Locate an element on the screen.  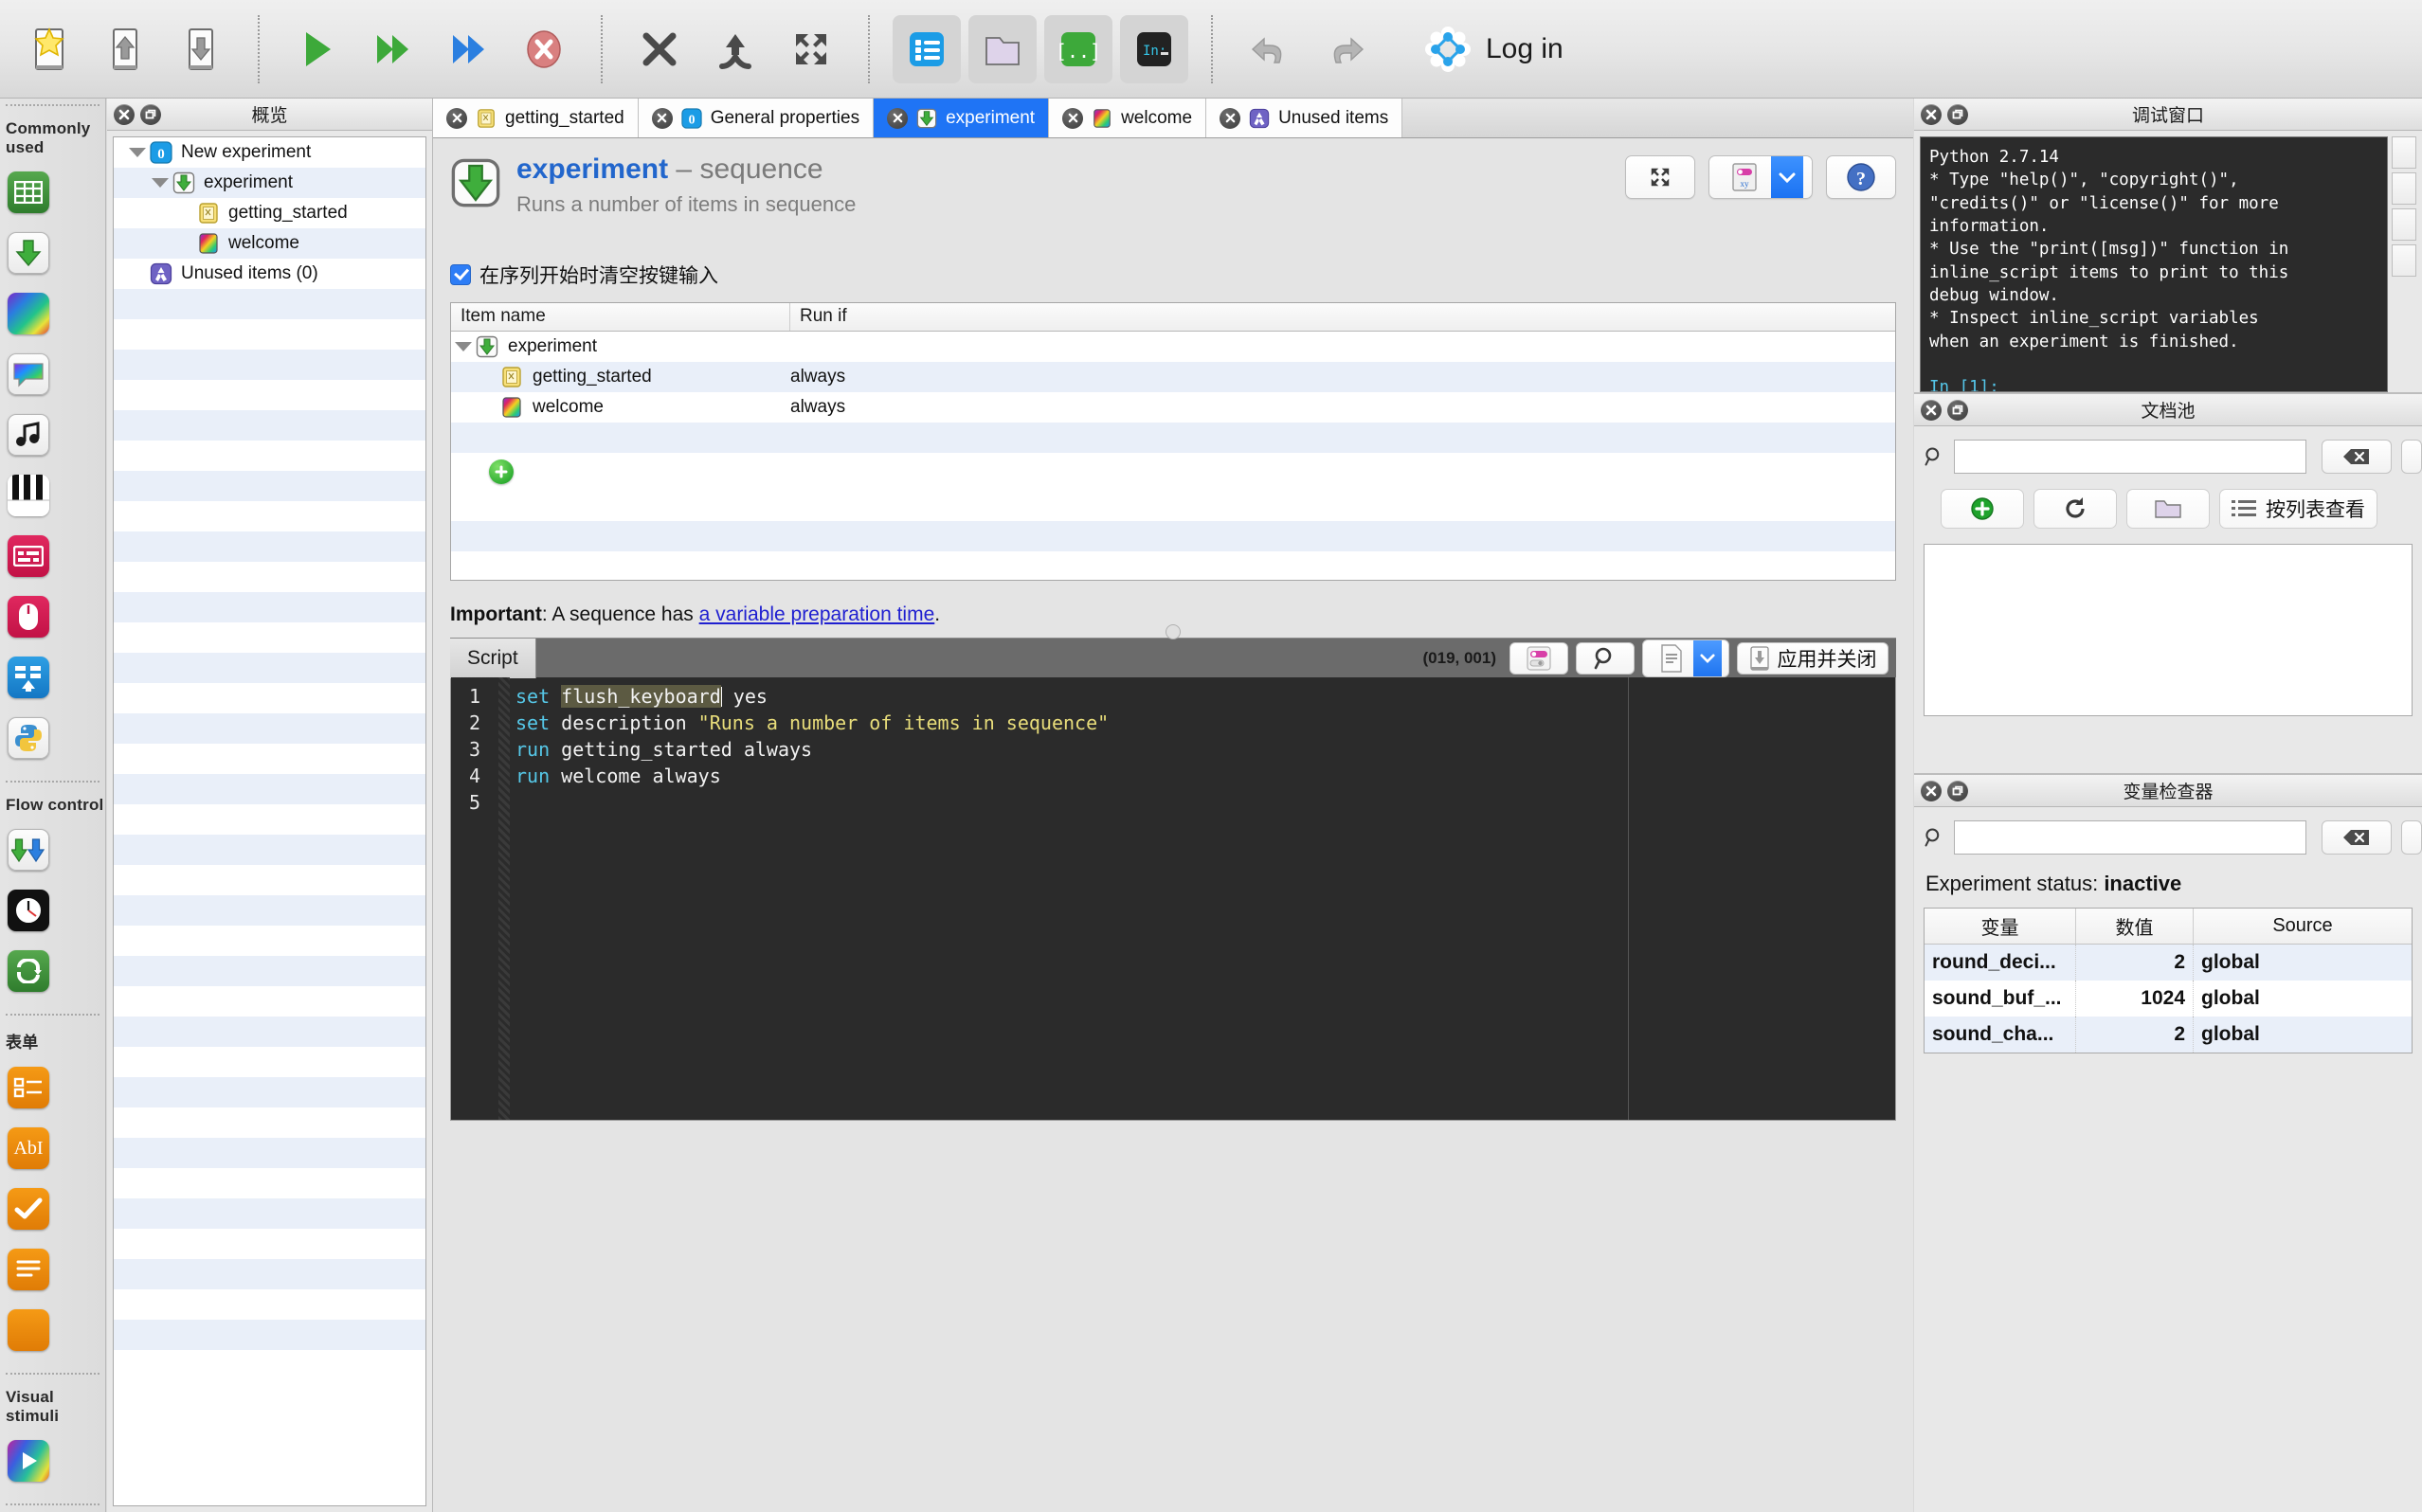
overview-close-button is located at coordinates (124, 114).